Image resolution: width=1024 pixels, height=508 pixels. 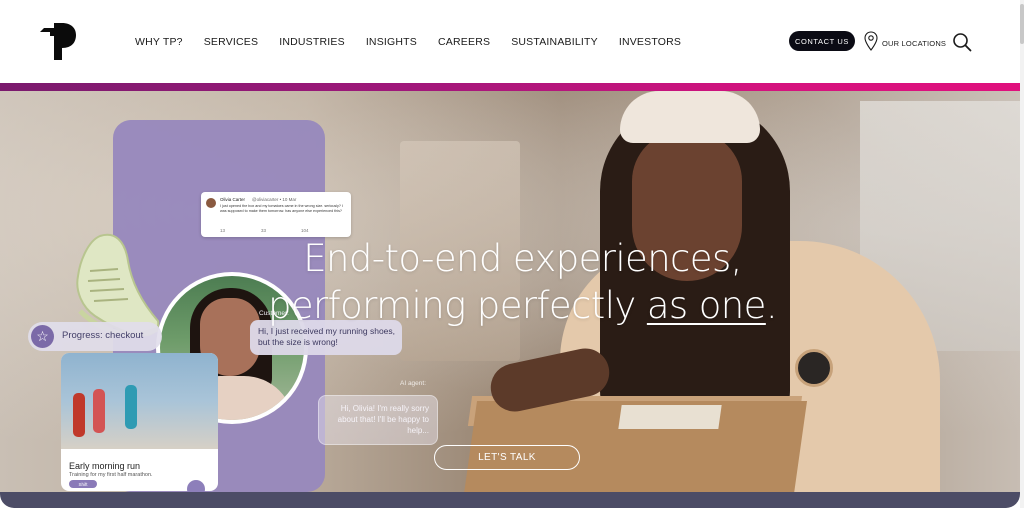 I want to click on search-icon, so click(x=962, y=42).